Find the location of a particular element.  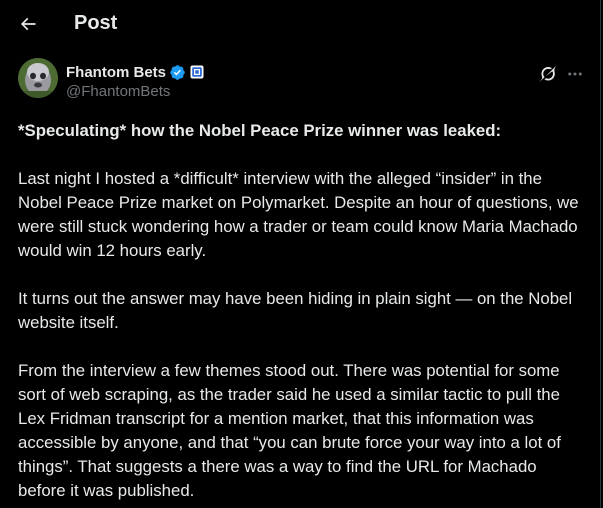

author-display-name: Fhantom Bets is located at coordinates (116, 72).